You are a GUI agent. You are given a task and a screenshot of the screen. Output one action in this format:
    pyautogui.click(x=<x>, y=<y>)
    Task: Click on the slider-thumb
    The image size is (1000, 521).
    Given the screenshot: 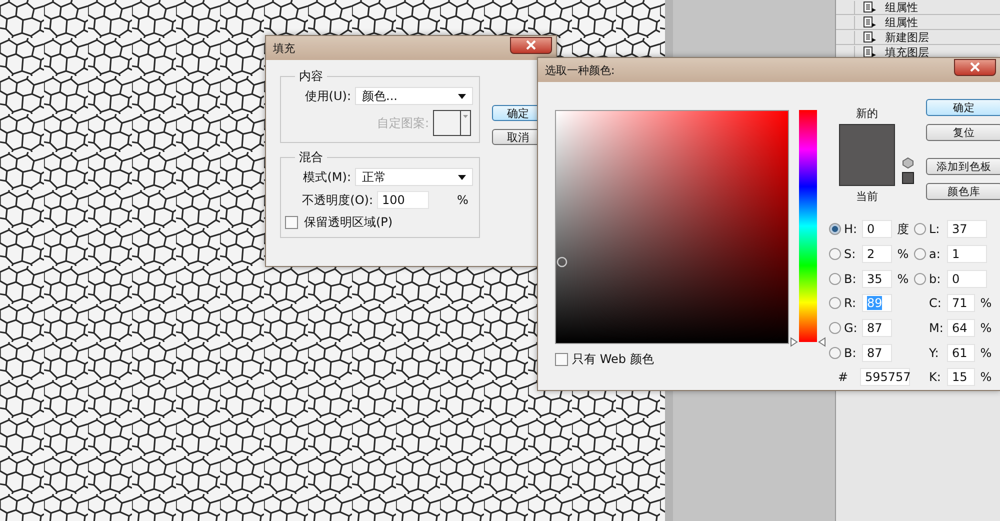 What is the action you would take?
    pyautogui.click(x=808, y=342)
    